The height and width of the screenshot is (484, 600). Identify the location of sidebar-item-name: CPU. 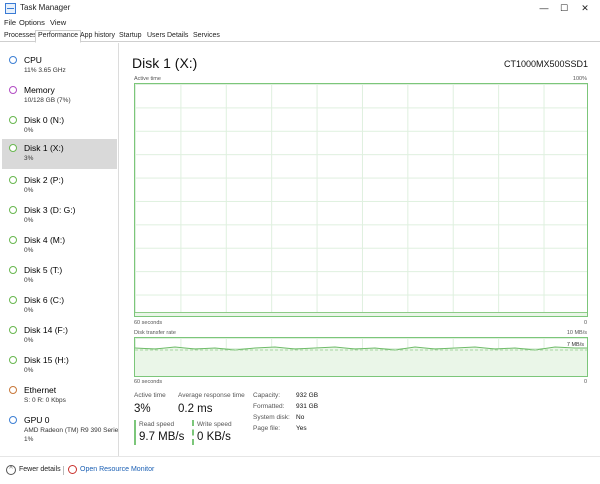
(33, 60).